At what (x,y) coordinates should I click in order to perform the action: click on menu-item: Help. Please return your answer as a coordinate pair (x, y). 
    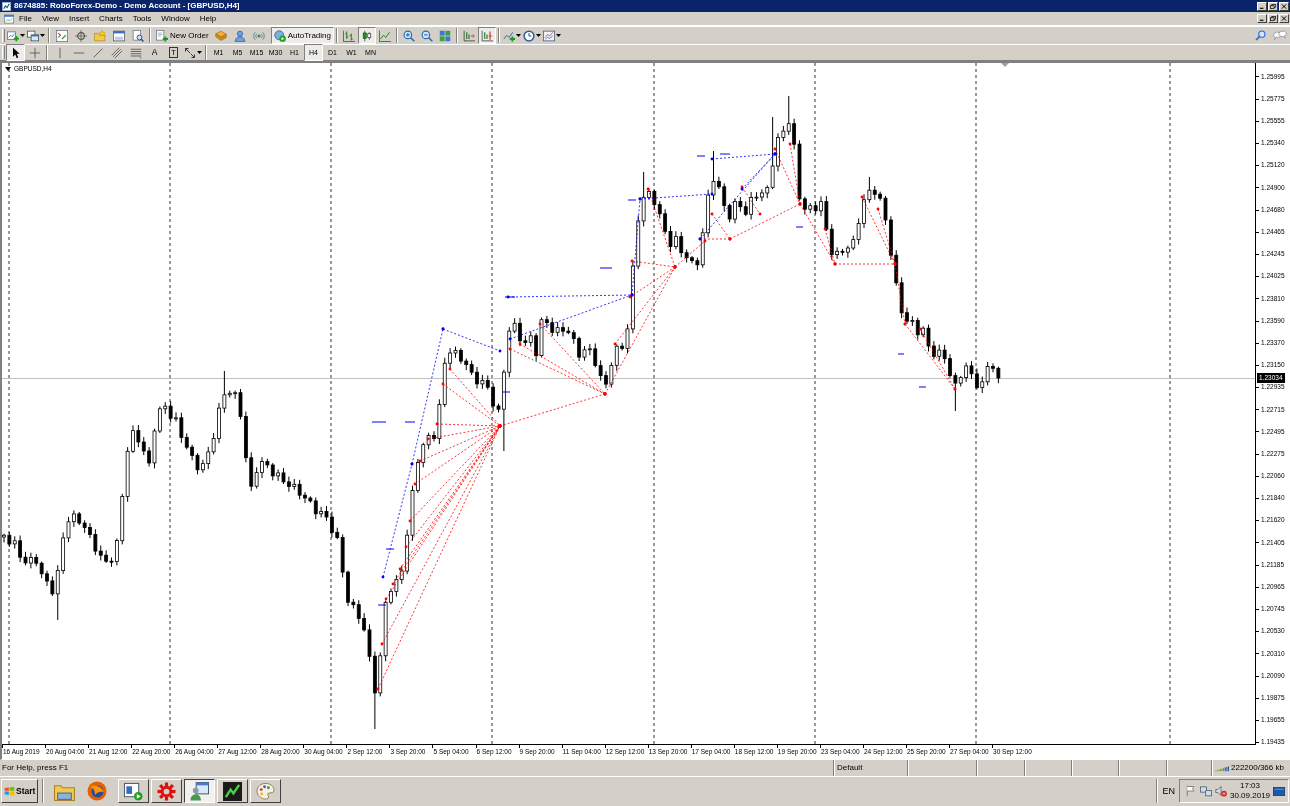
    Looking at the image, I should click on (208, 18).